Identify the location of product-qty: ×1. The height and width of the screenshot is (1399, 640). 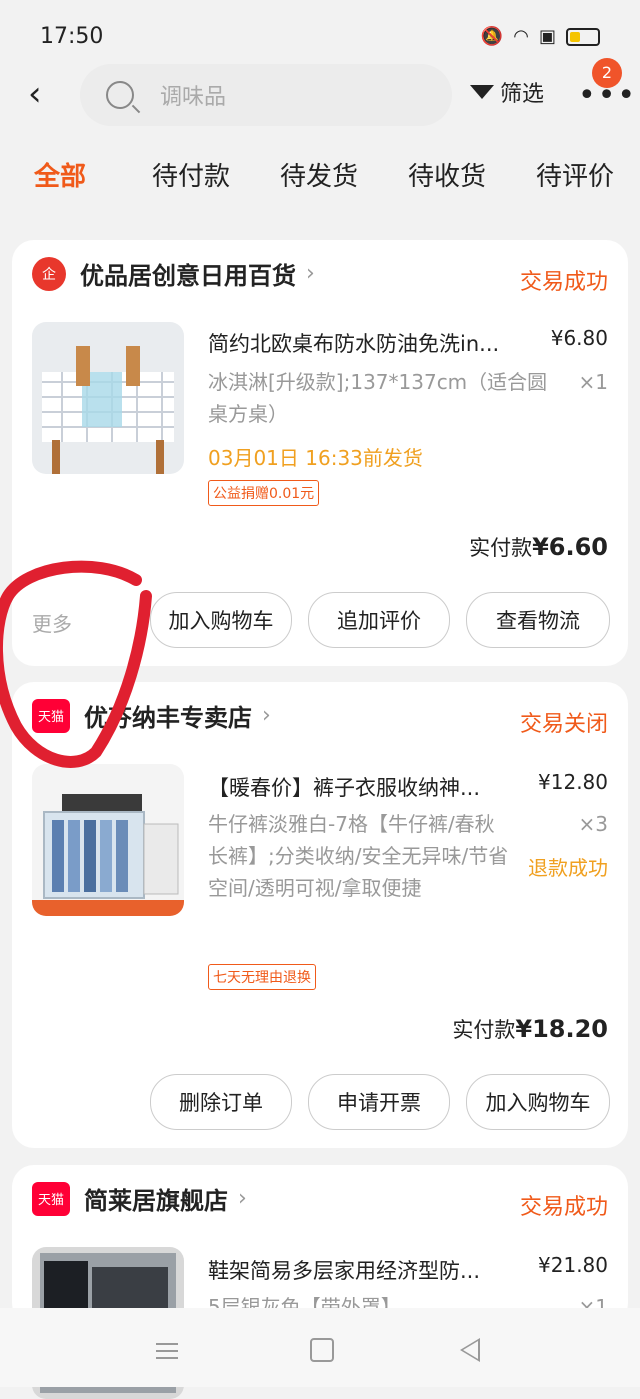
(593, 382).